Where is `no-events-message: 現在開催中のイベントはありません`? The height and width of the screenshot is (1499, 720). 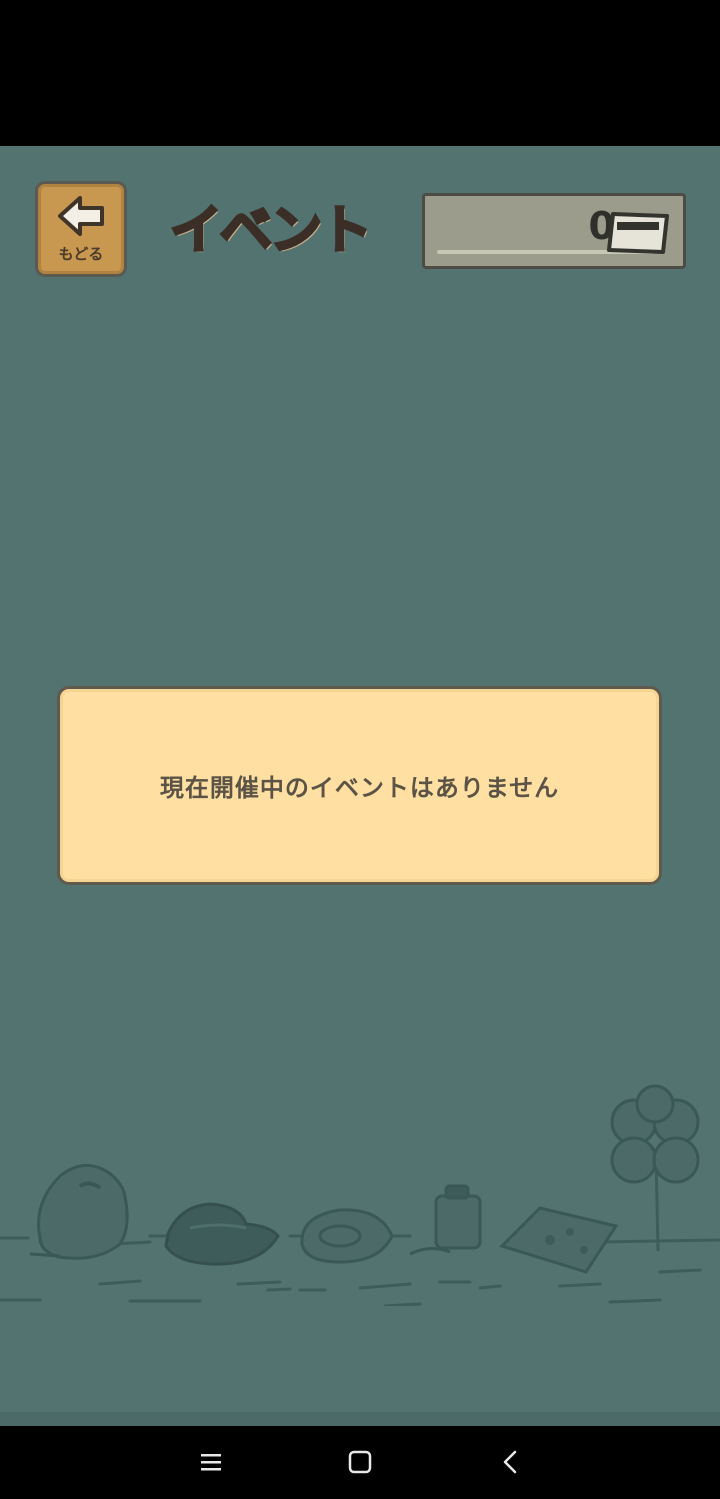 no-events-message: 現在開催中のイベントはありません is located at coordinates (359, 788).